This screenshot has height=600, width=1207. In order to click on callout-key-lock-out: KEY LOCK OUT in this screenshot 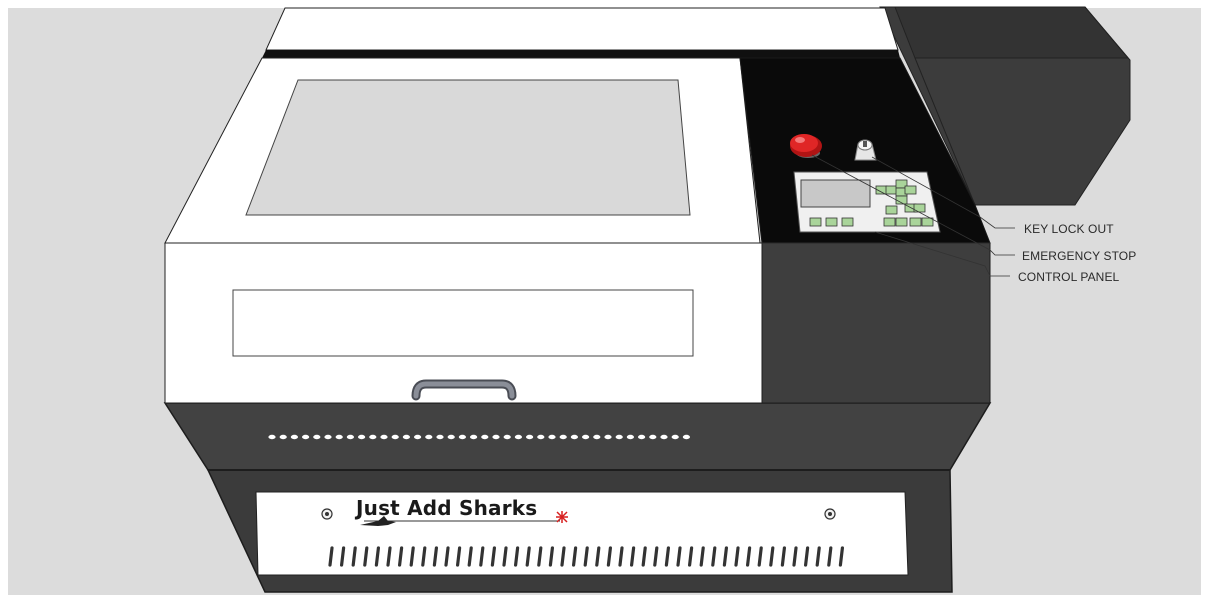, I will do `click(1069, 229)`.